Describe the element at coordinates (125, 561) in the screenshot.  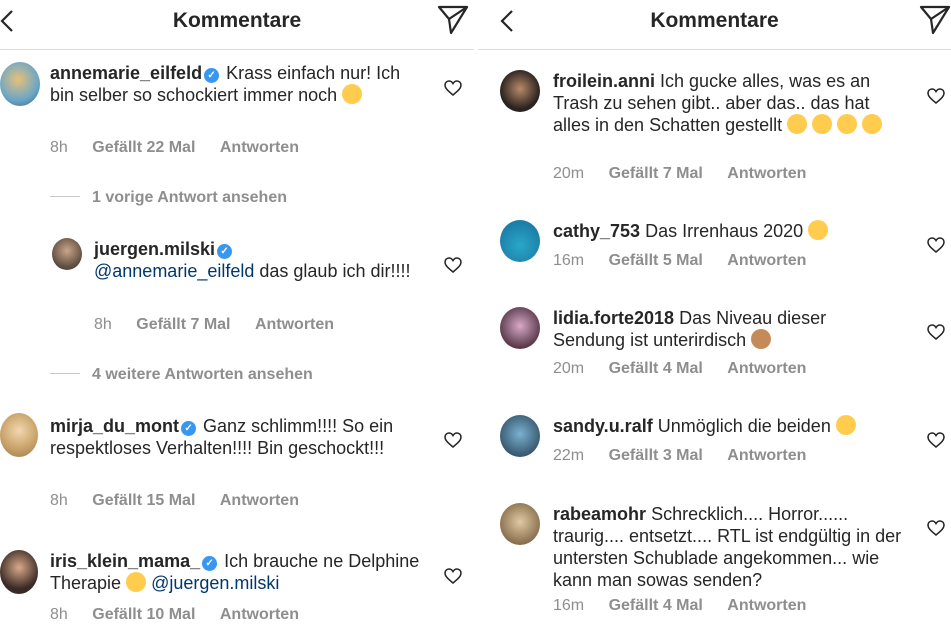
I see `username: iris_klein_mama_` at that location.